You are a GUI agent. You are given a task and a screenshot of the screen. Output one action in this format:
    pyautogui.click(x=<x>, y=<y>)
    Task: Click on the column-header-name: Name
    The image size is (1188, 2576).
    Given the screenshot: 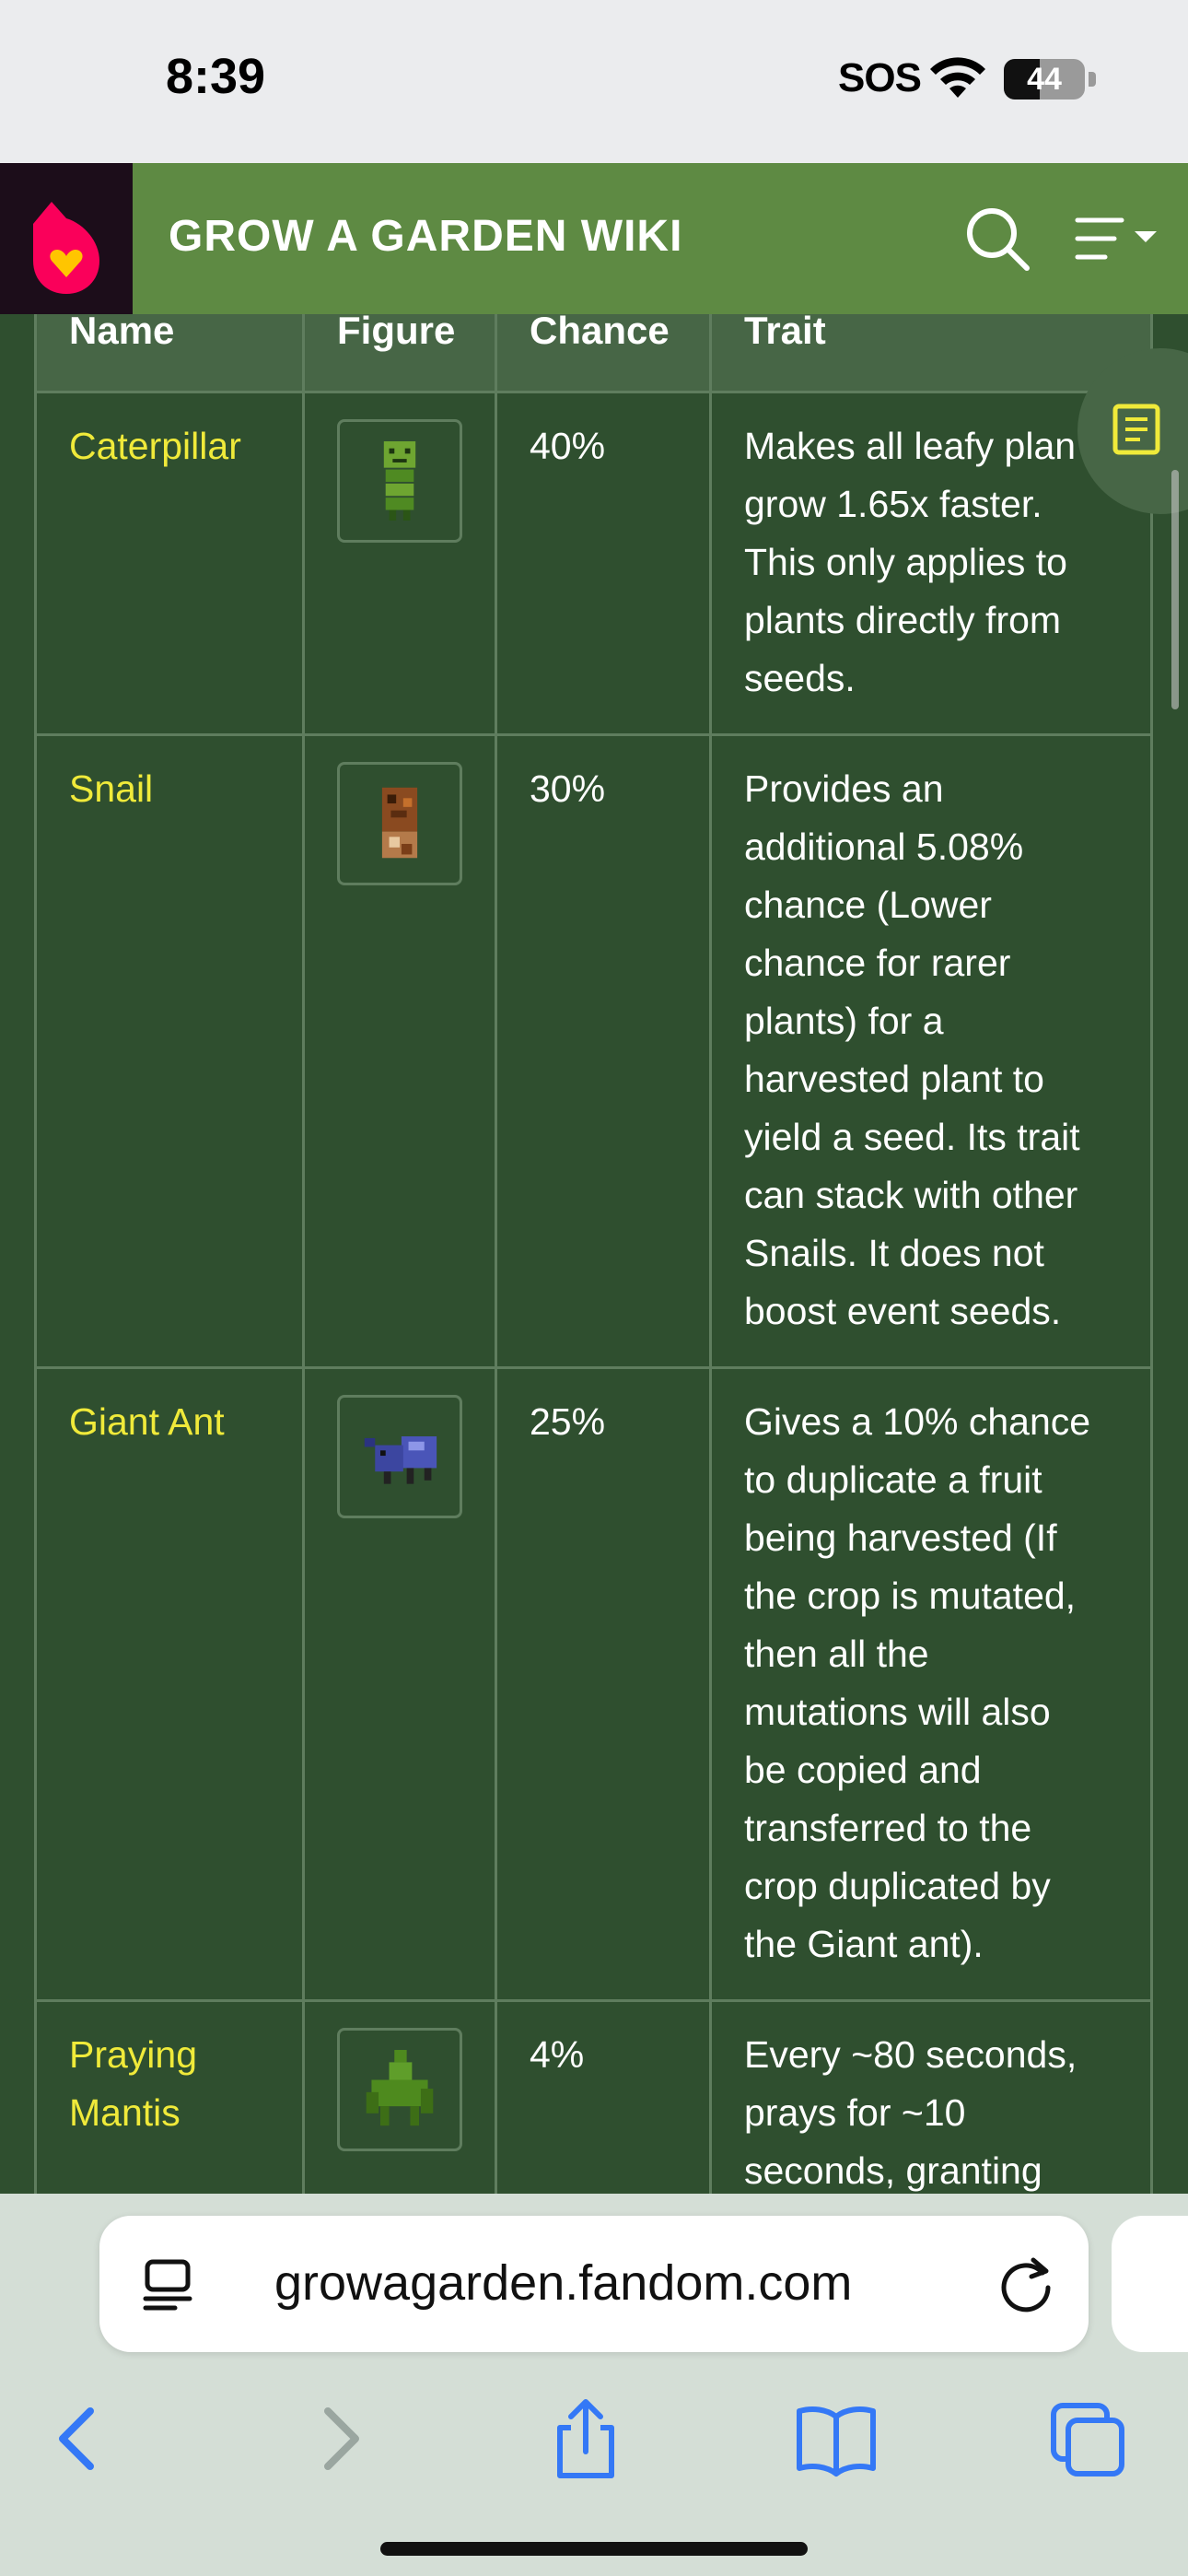 What is the action you would take?
    pyautogui.click(x=122, y=333)
    